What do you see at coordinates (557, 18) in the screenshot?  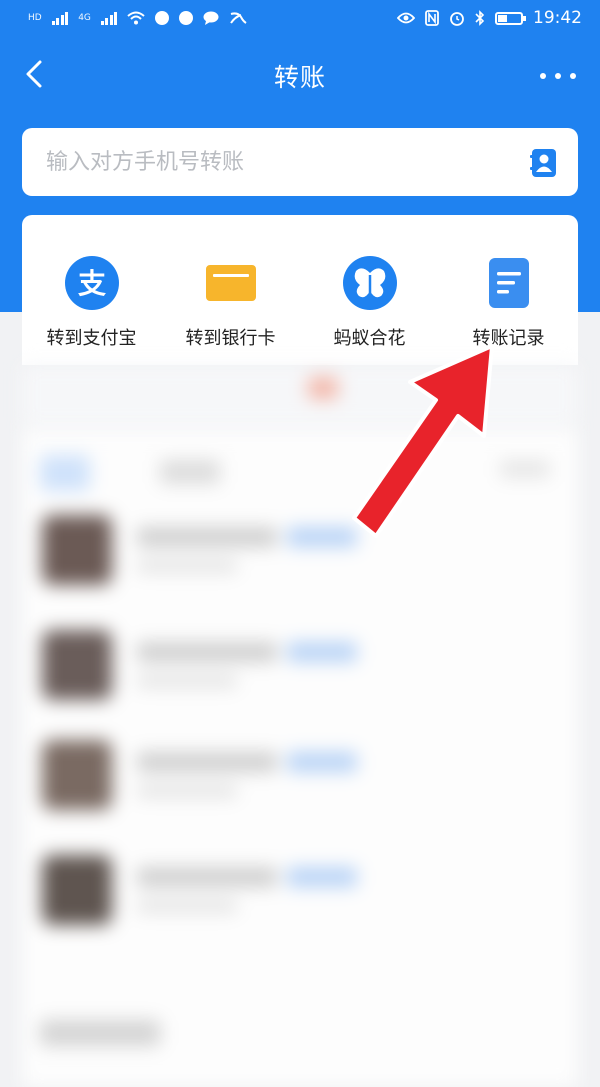 I see `clock-time: 19:42` at bounding box center [557, 18].